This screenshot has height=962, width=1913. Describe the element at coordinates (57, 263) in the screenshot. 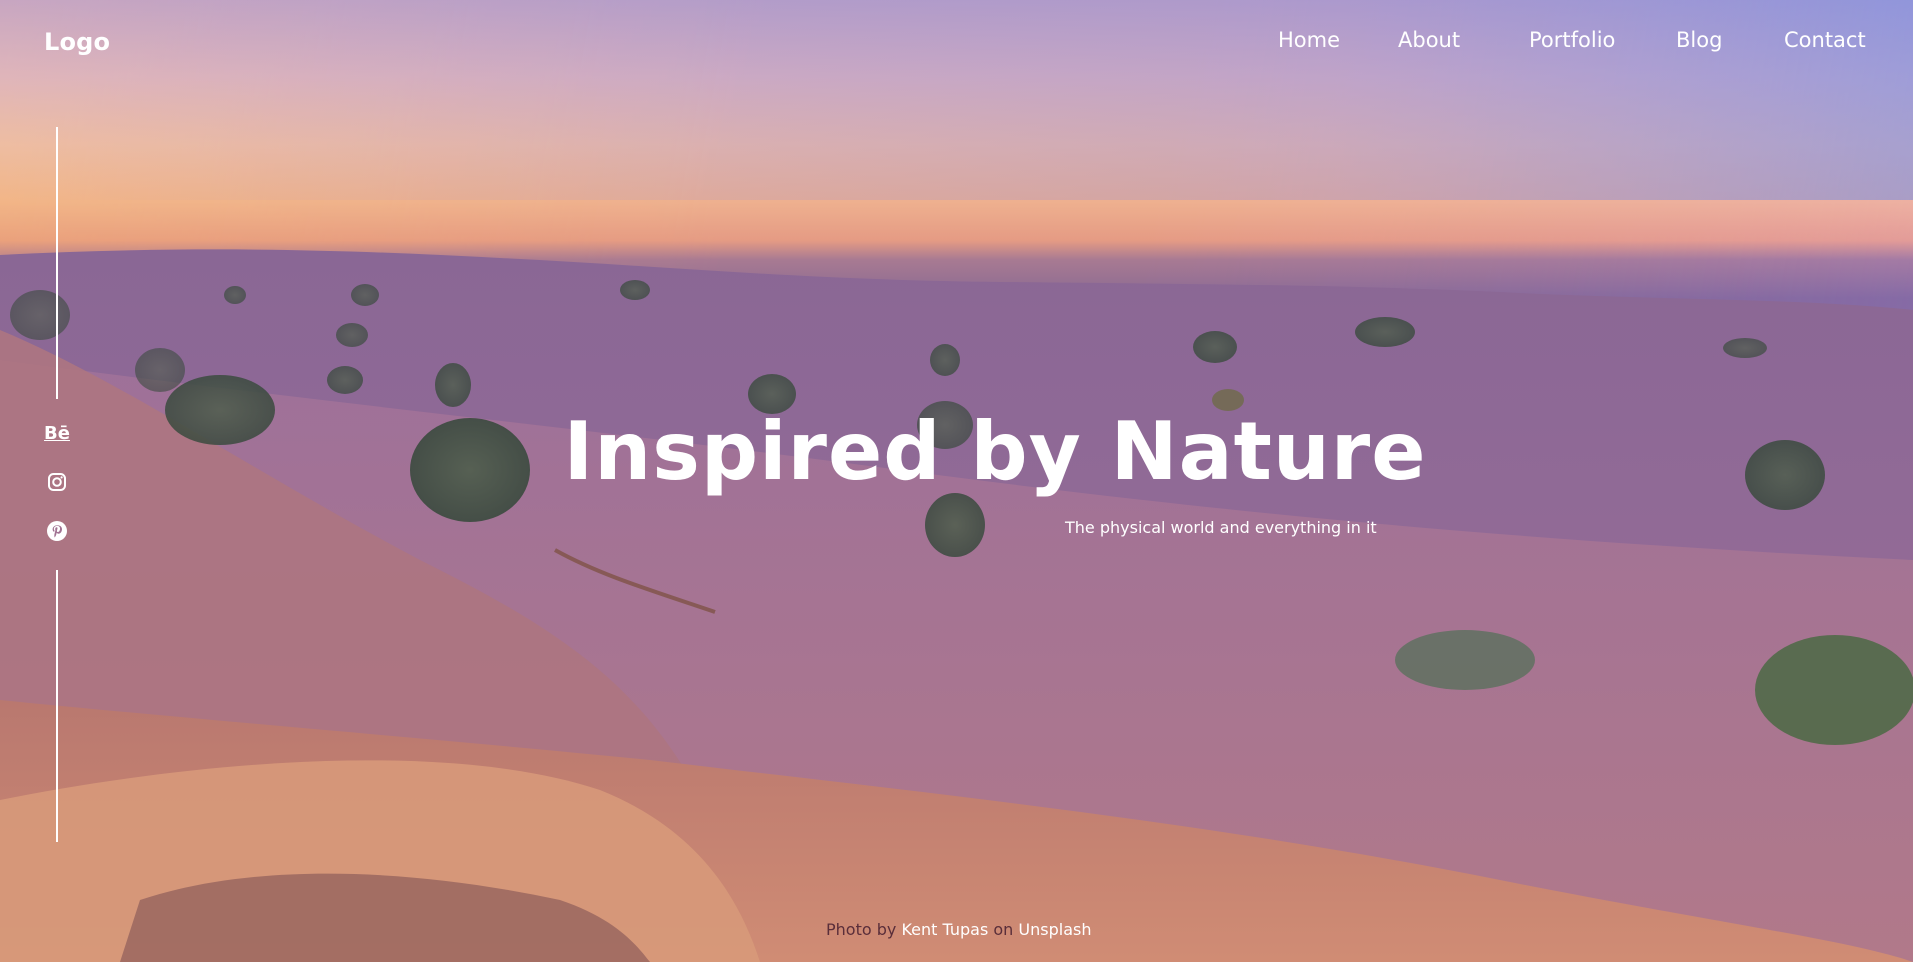

I see `sidebar-divider-top` at that location.